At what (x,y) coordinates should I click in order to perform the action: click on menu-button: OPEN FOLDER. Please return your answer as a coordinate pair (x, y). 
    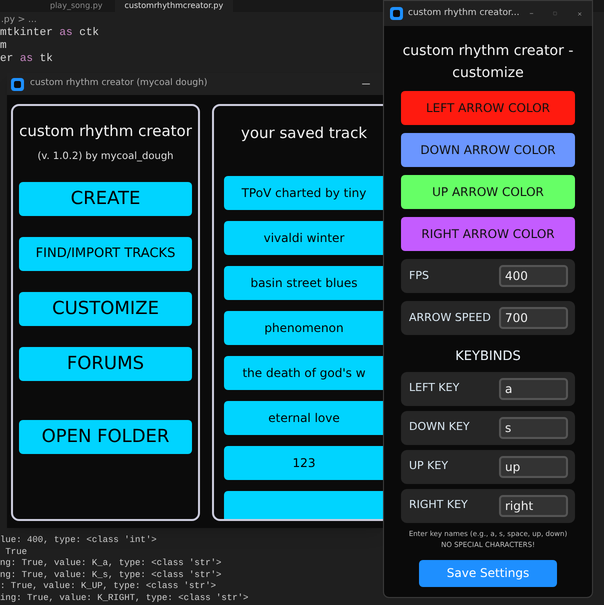
    Looking at the image, I should click on (105, 437).